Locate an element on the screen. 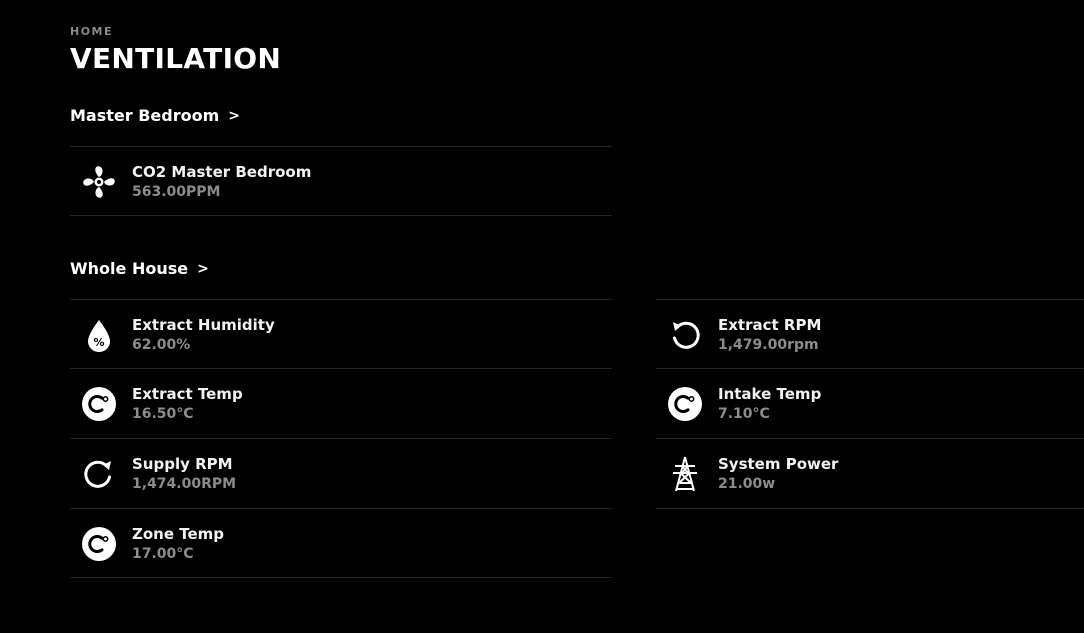  breadcrumb: HOME is located at coordinates (91, 31).